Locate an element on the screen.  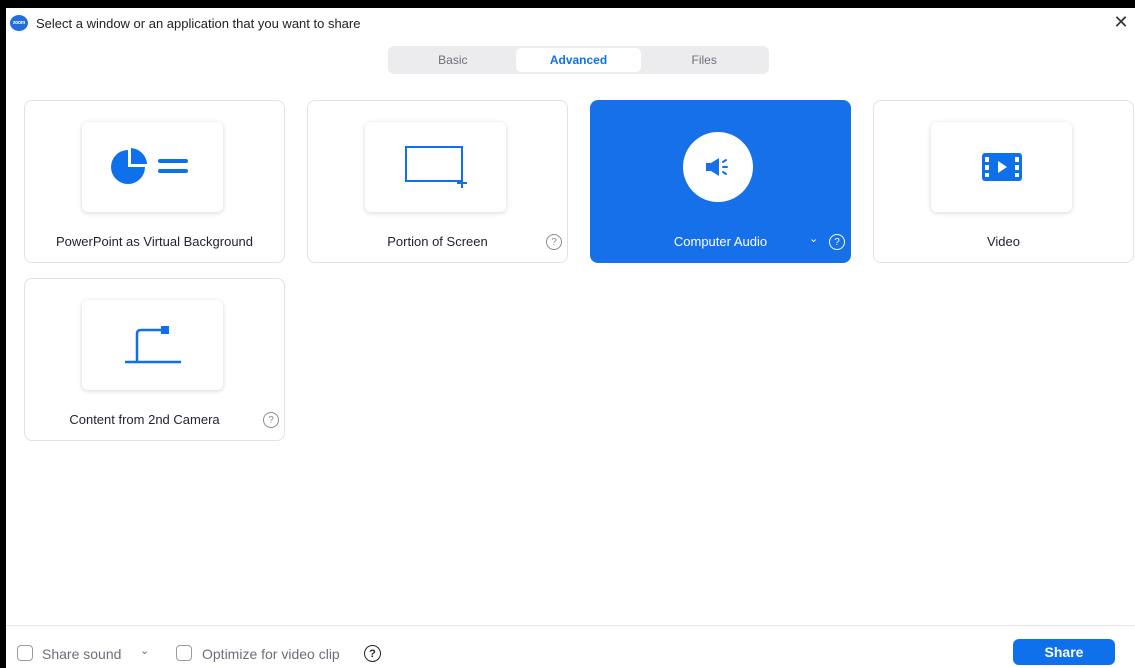
share-sound-label: Share sound is located at coordinates (82, 654).